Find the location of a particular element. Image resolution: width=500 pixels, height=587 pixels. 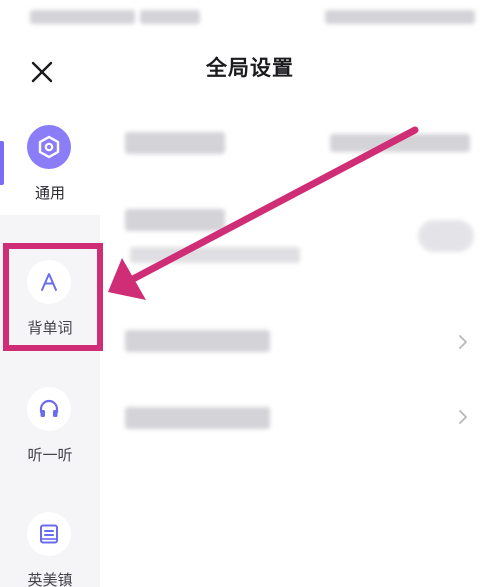

sidebar-item-label: 听一听 is located at coordinates (50, 455).